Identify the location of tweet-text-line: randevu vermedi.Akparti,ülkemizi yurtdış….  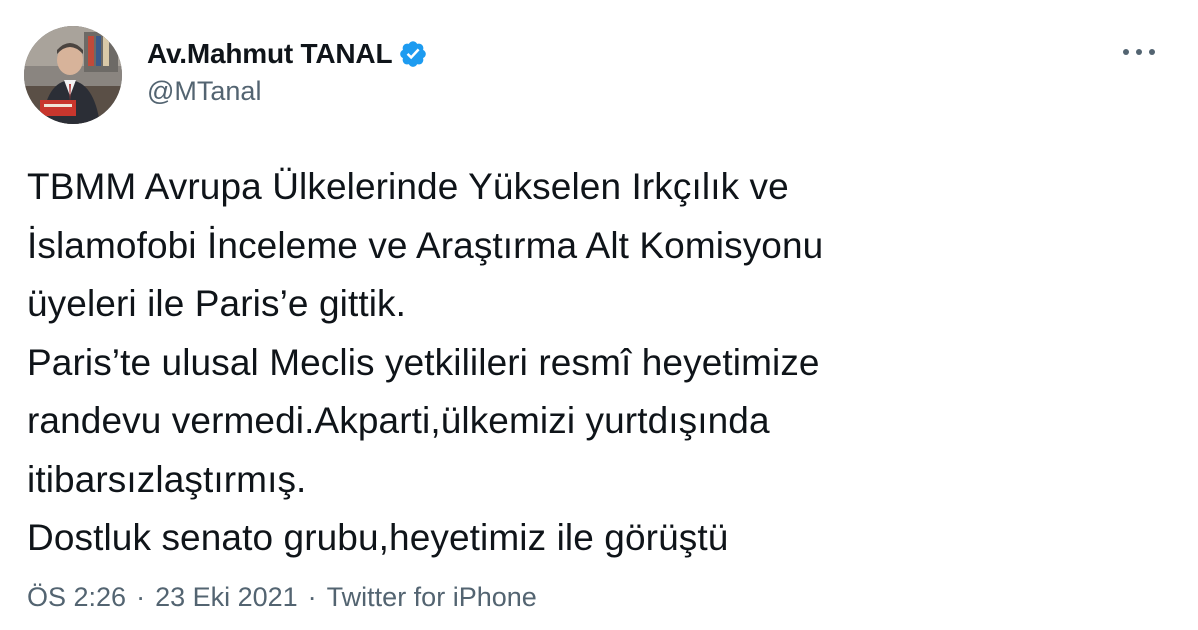
(398, 420).